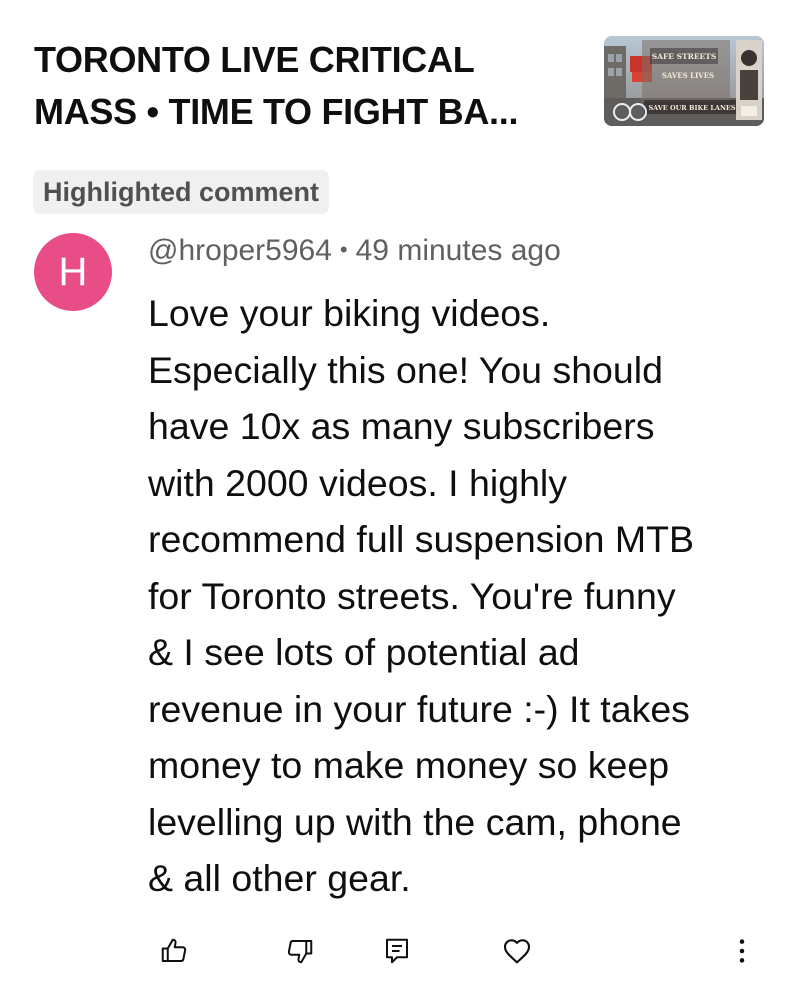 The height and width of the screenshot is (1000, 795). What do you see at coordinates (688, 75) in the screenshot?
I see `thumbnail-text-2: SAVES LIVES` at bounding box center [688, 75].